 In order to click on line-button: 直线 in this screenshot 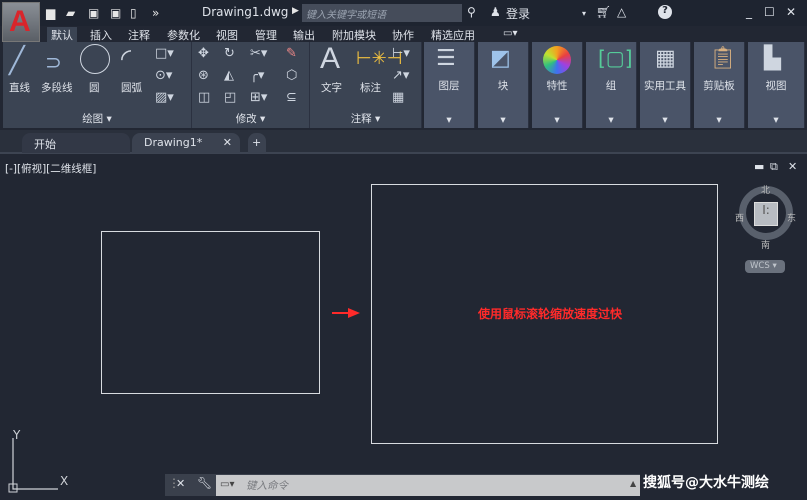, I will do `click(19, 87)`.